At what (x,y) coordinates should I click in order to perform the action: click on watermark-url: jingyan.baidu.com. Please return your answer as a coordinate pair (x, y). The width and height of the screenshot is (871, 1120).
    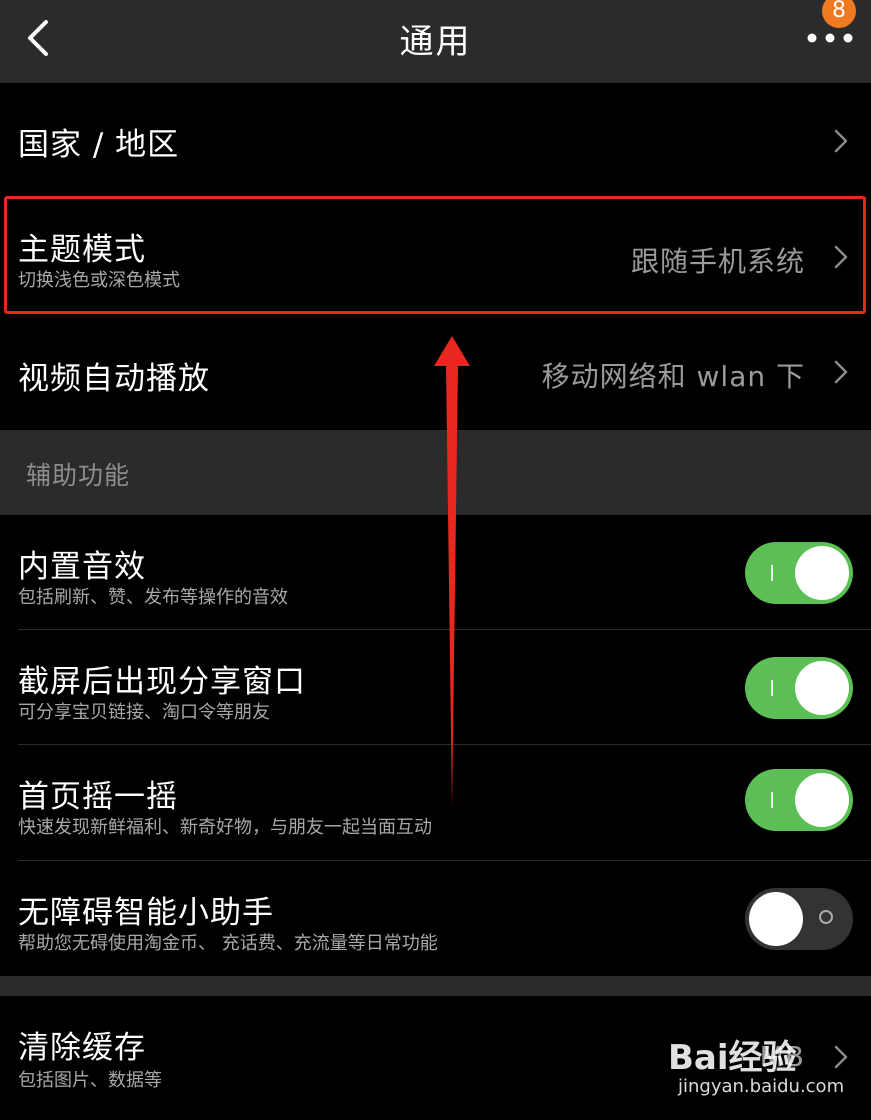
    Looking at the image, I should click on (761, 1086).